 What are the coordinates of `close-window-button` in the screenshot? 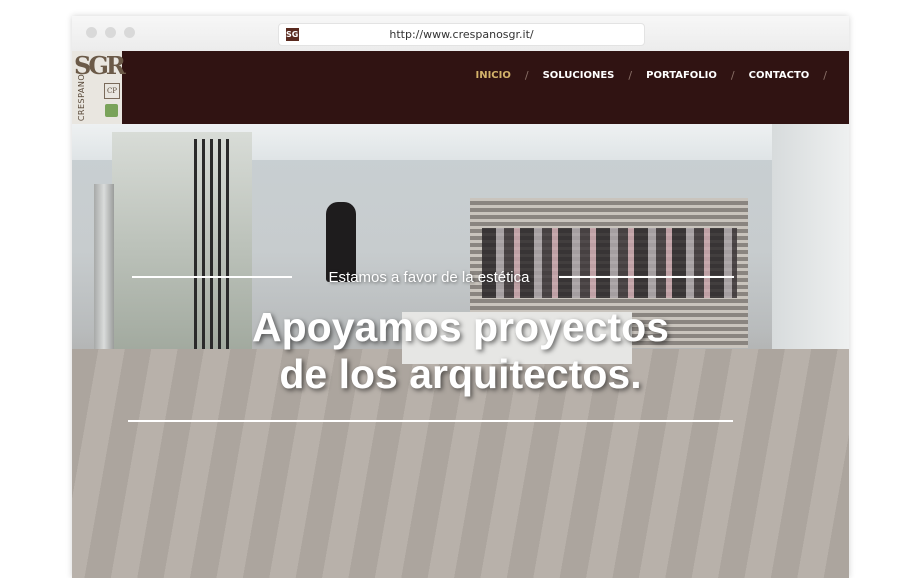 It's located at (91, 32).